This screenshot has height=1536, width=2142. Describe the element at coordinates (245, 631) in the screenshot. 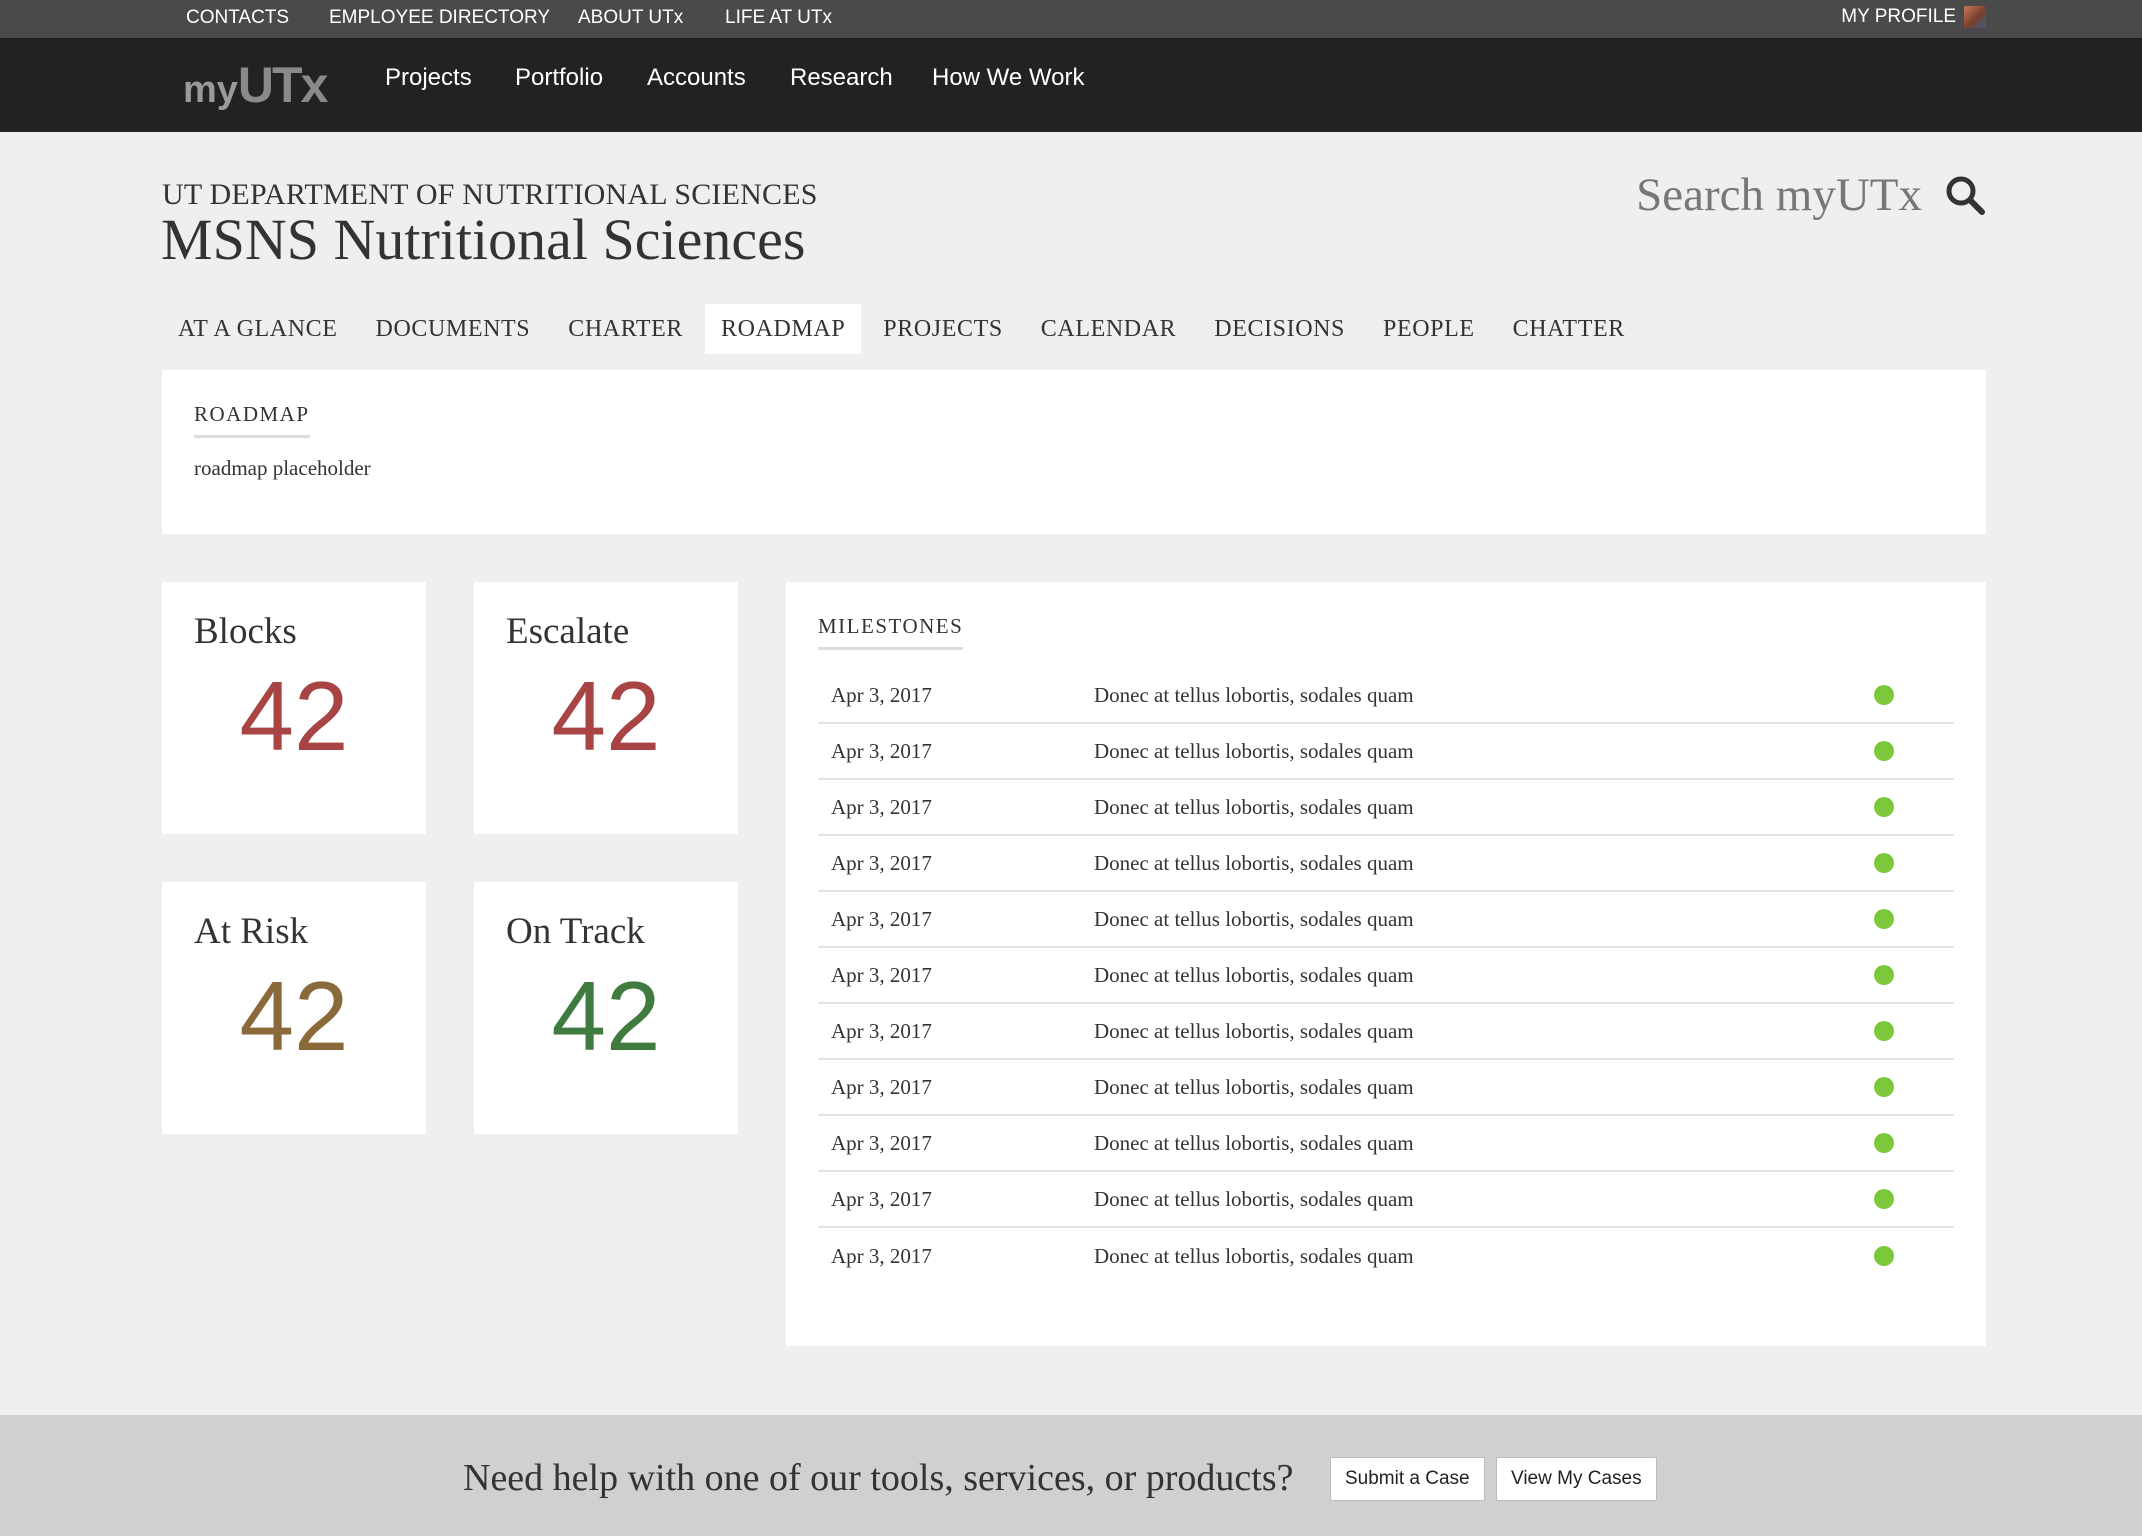

I see `stat-label: Blocks` at that location.